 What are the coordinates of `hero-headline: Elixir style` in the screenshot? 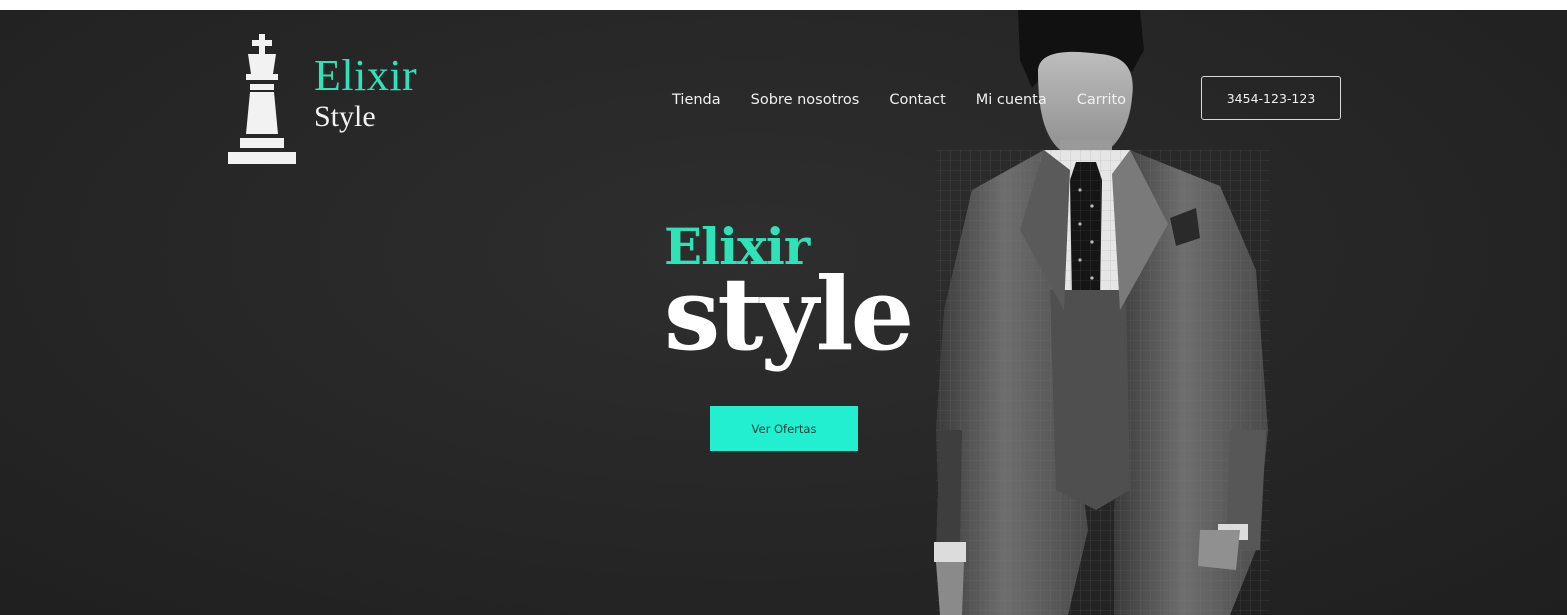 It's located at (789, 297).